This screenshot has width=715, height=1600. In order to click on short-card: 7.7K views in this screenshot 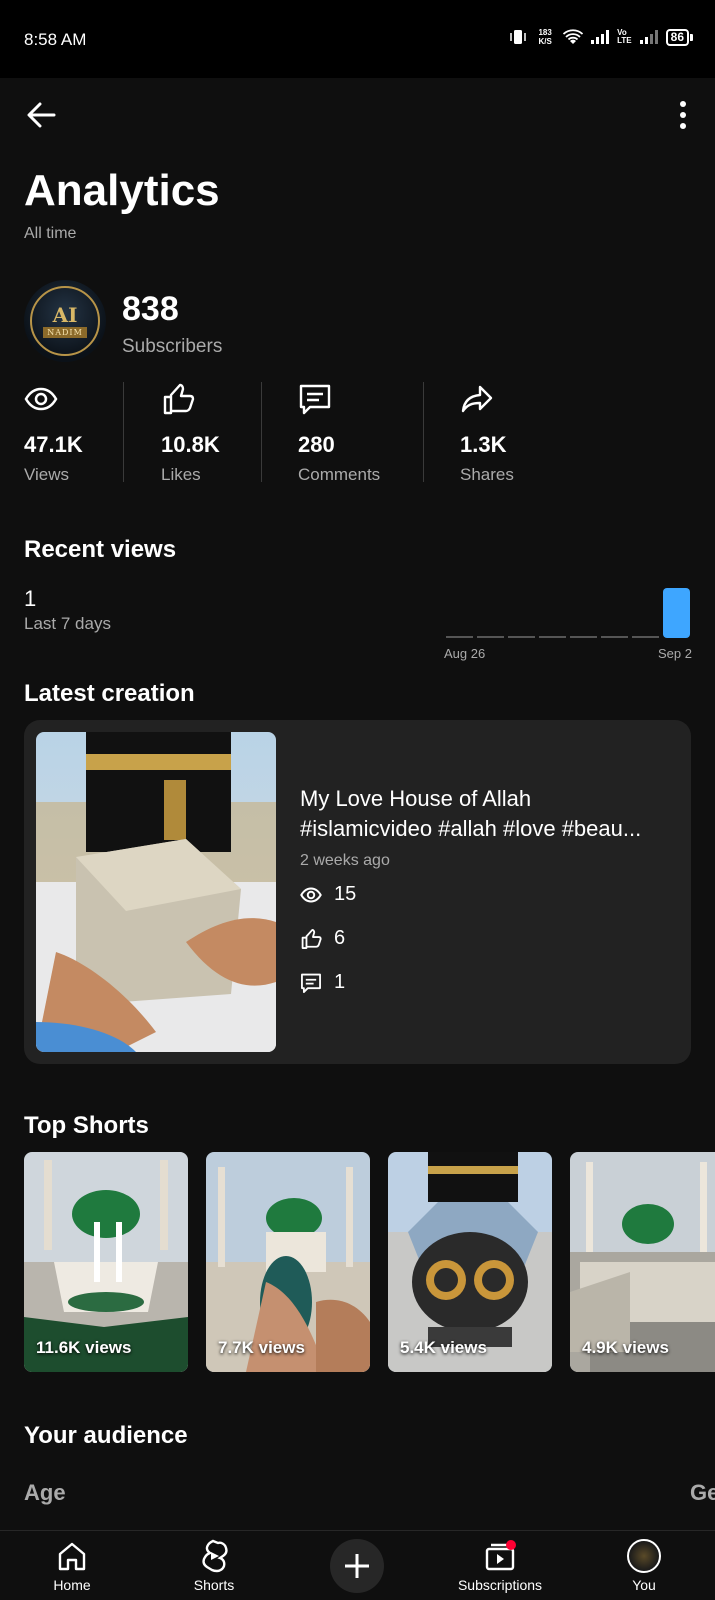, I will do `click(288, 1262)`.